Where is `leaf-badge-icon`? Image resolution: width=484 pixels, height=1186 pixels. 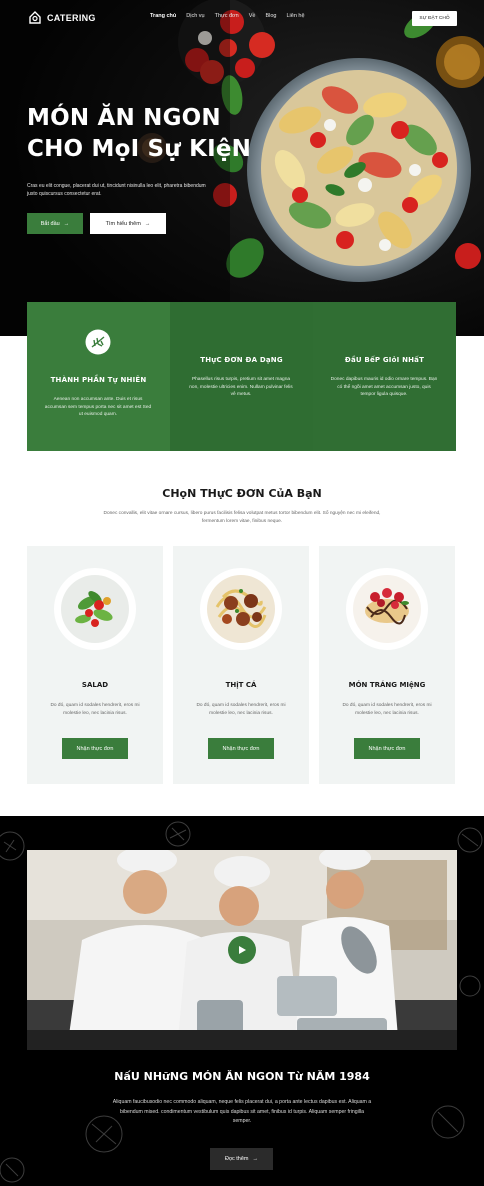 leaf-badge-icon is located at coordinates (98, 342).